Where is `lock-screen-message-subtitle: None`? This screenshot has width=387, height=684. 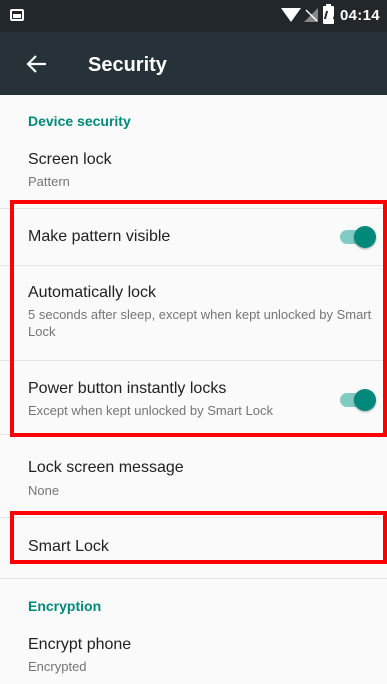
lock-screen-message-subtitle: None is located at coordinates (44, 490).